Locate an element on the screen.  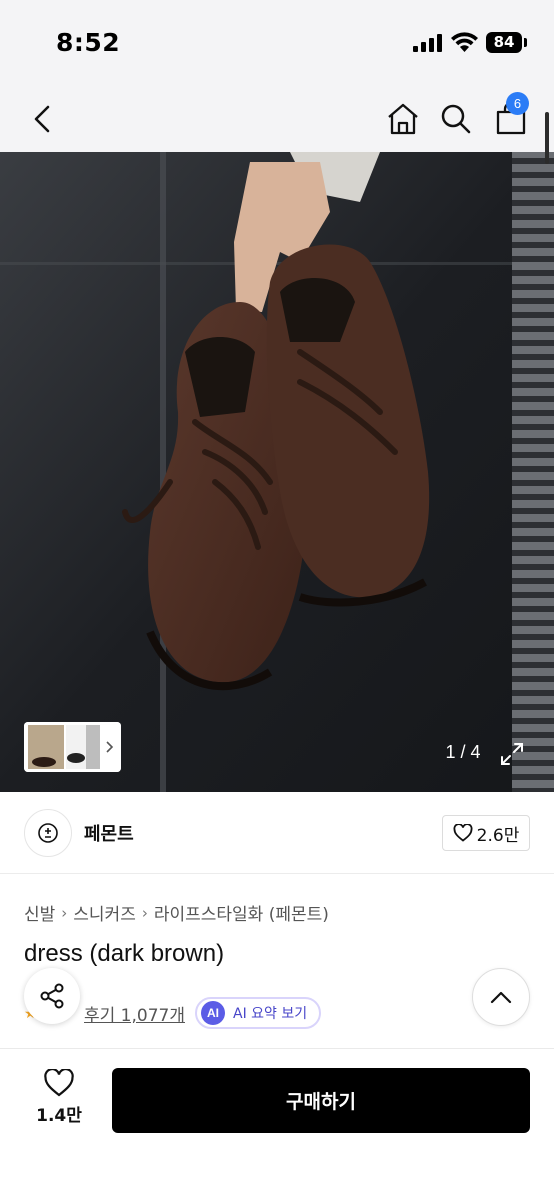
scroll-top-button is located at coordinates (501, 997).